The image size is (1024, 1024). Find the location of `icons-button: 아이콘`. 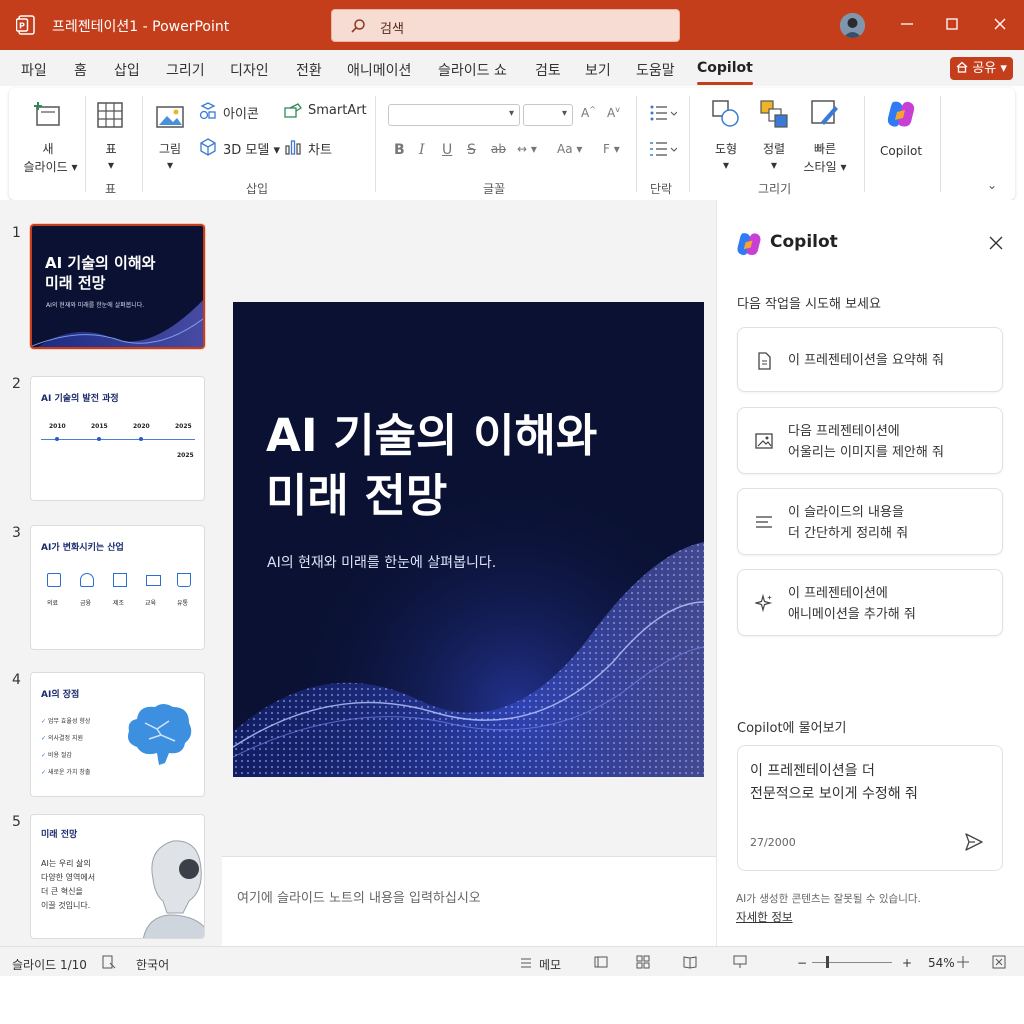

icons-button: 아이콘 is located at coordinates (239, 112).